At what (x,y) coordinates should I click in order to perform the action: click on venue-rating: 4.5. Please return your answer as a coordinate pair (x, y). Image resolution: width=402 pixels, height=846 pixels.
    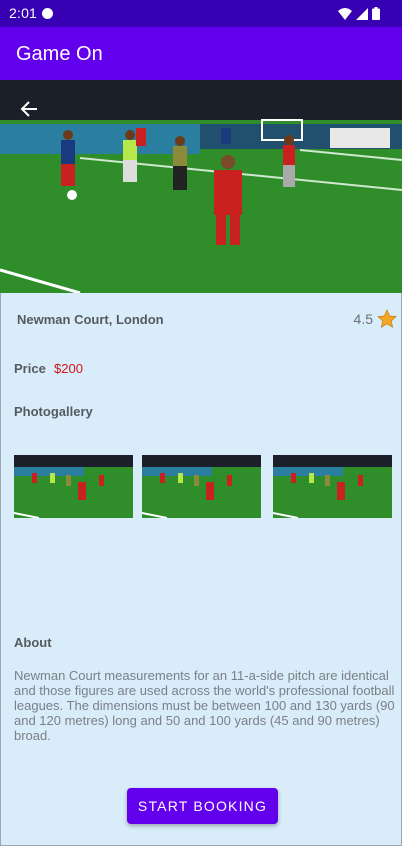
    Looking at the image, I should click on (375, 319).